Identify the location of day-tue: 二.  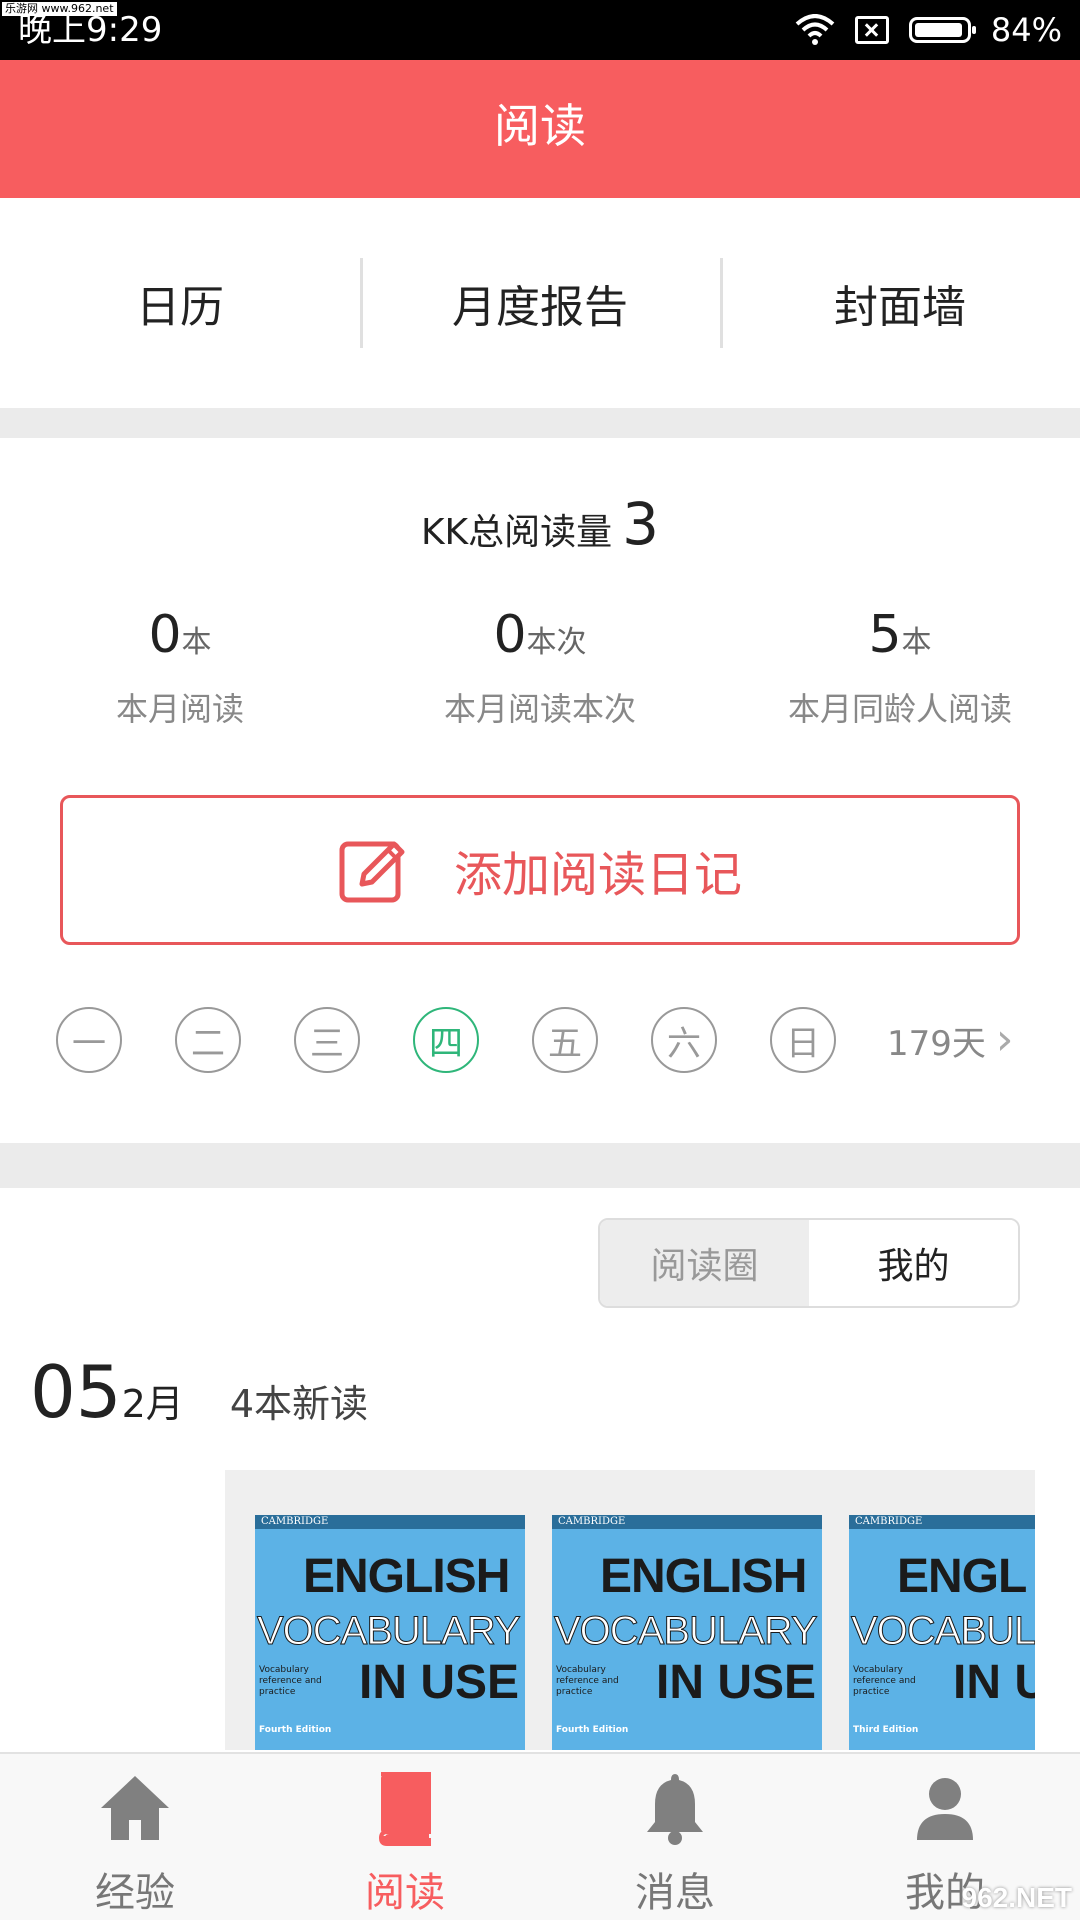
(208, 1040).